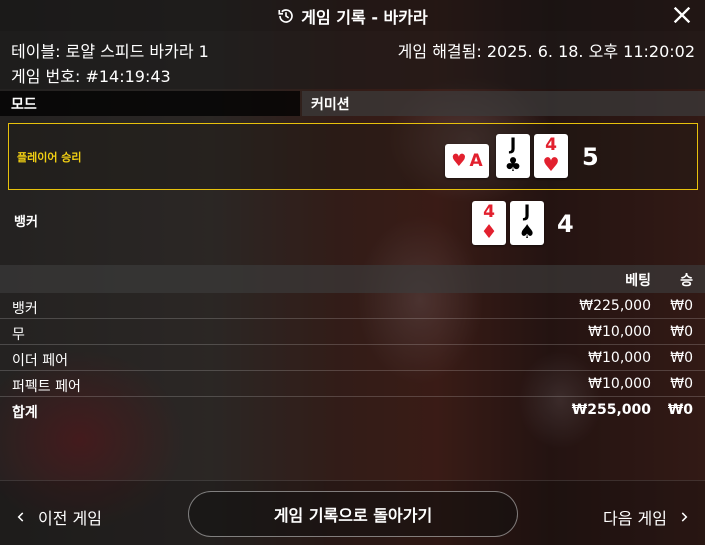  I want to click on footer-nav: 이전 게임 게임 기록으로 돌아가기 다음 게임, so click(352, 512).